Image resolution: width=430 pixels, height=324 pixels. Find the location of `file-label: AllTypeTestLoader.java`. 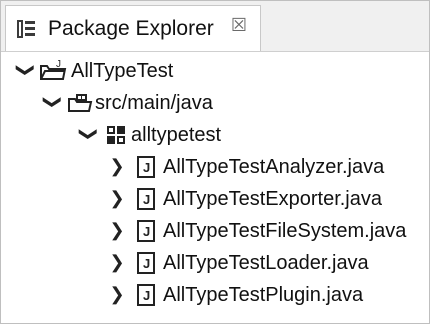

file-label: AllTypeTestLoader.java is located at coordinates (266, 263).